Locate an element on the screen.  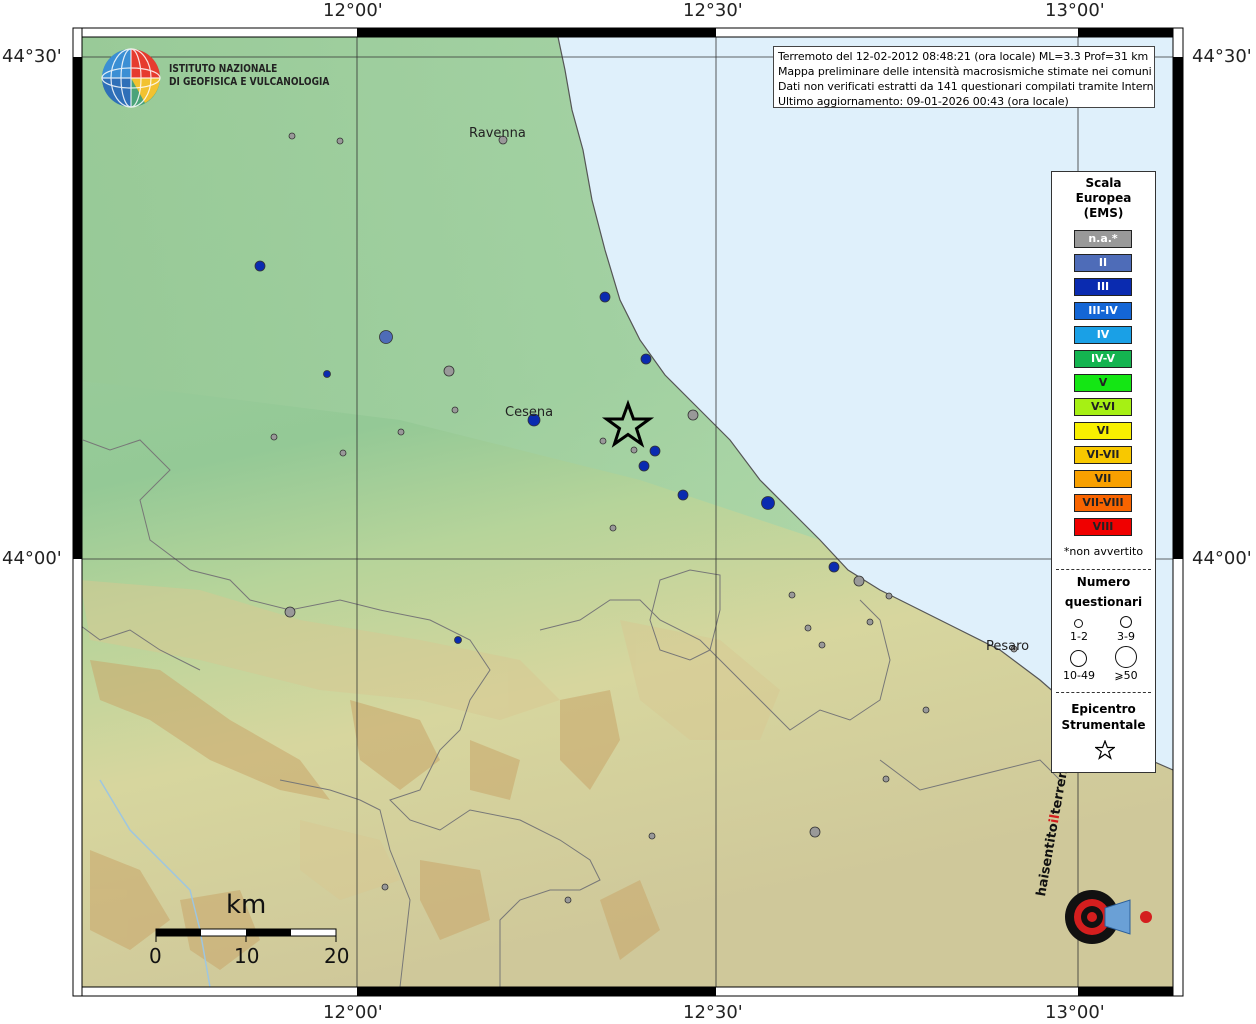
legend-size-50: ⩾50 is located at coordinates (1126, 675).